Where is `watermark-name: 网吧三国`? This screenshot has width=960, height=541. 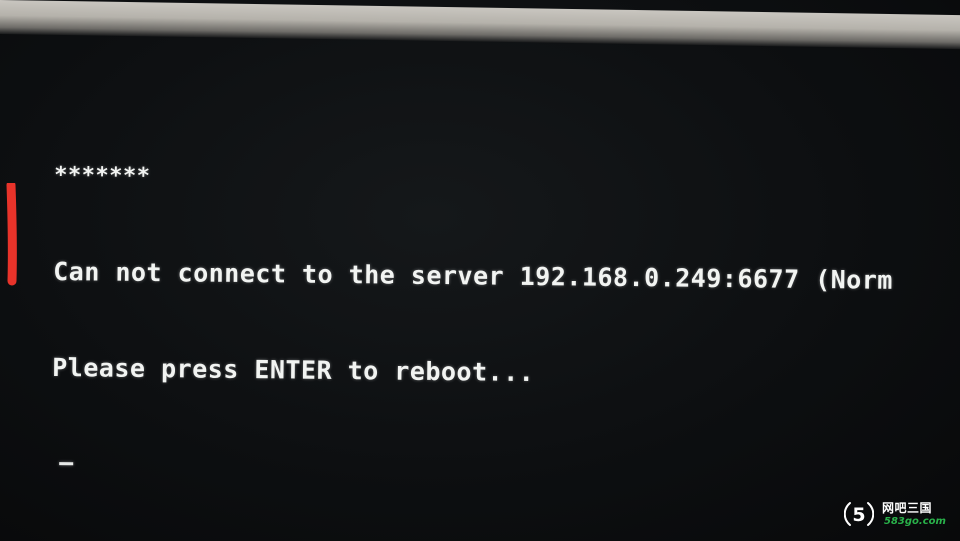 watermark-name: 网吧三国 is located at coordinates (907, 508).